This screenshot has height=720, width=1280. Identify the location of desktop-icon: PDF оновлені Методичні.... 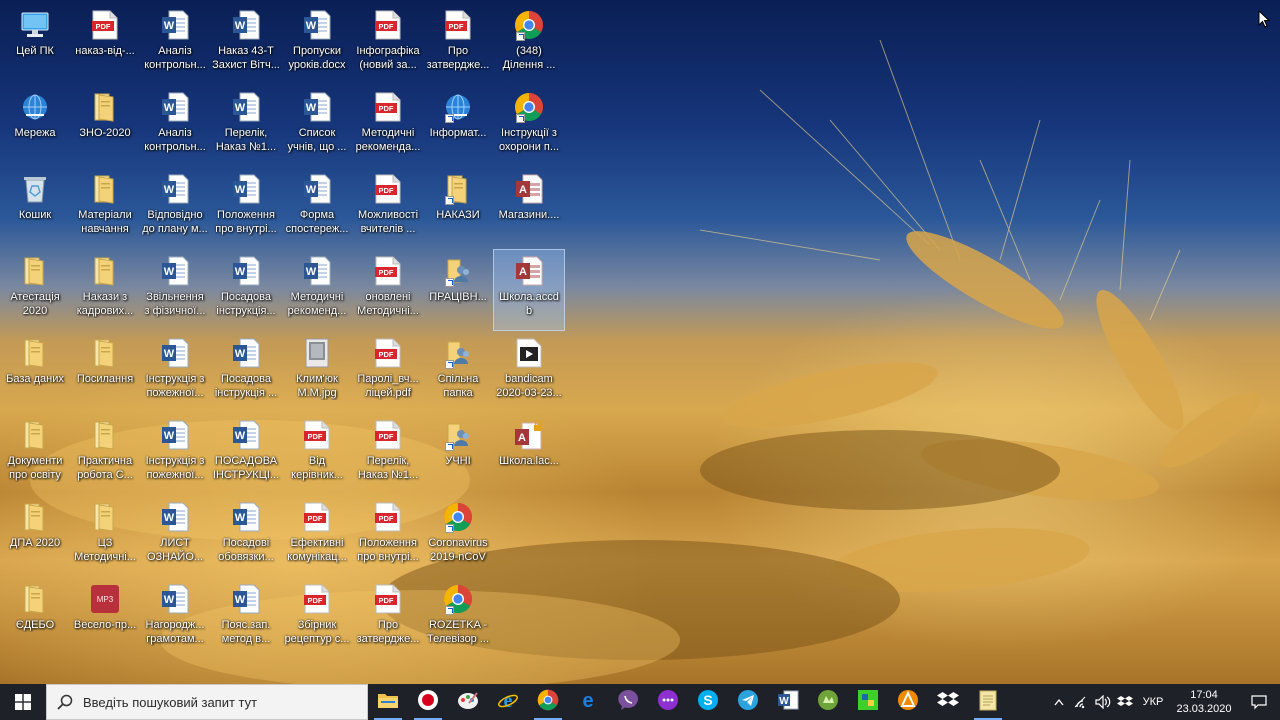
(388, 290).